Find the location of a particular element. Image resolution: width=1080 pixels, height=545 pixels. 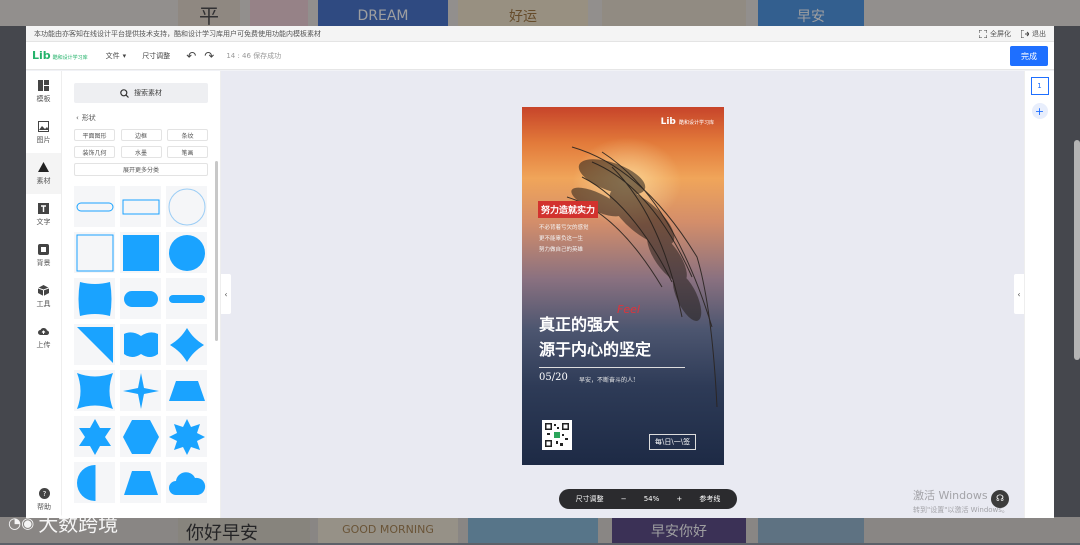

shape-square-outline is located at coordinates (94, 252).